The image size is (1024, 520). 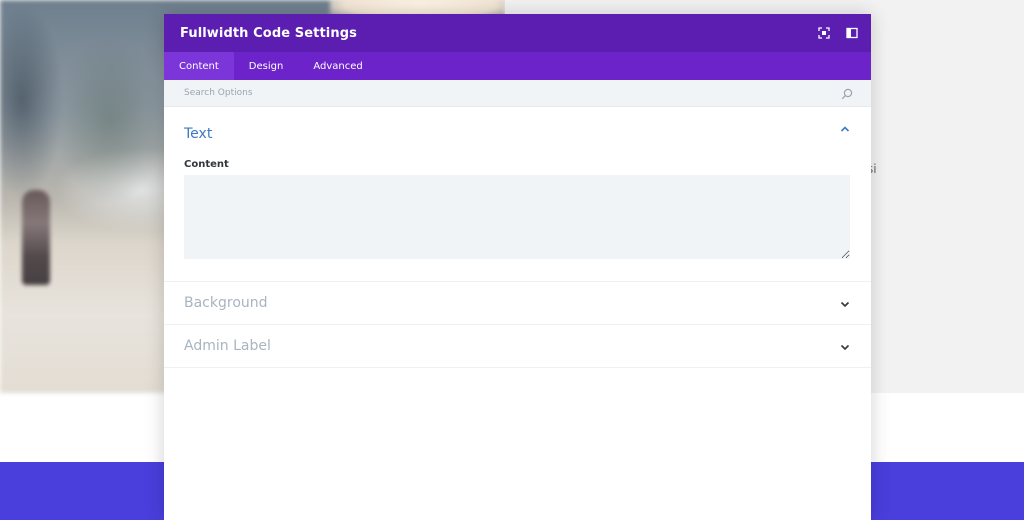 I want to click on expand-icon, so click(x=824, y=33).